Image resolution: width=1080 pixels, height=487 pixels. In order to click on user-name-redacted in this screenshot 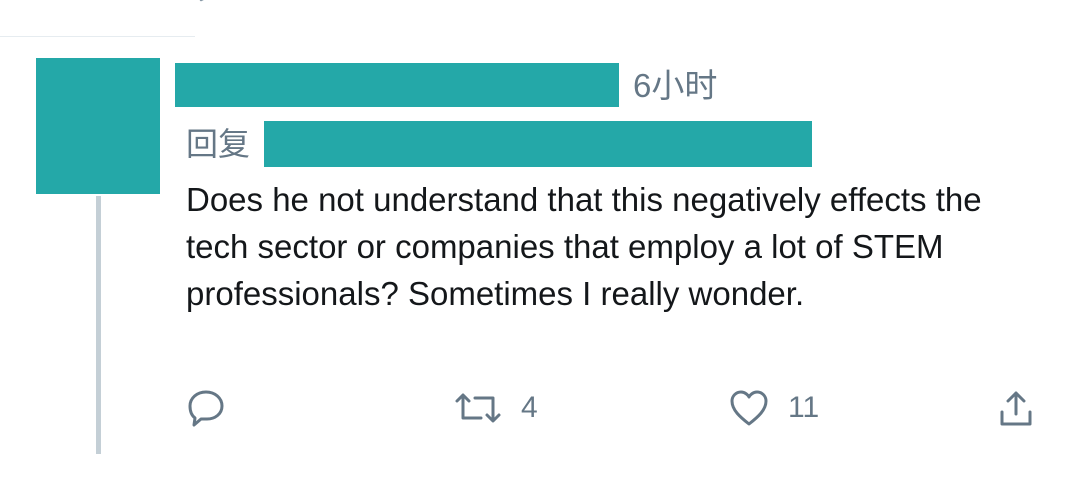, I will do `click(397, 85)`.